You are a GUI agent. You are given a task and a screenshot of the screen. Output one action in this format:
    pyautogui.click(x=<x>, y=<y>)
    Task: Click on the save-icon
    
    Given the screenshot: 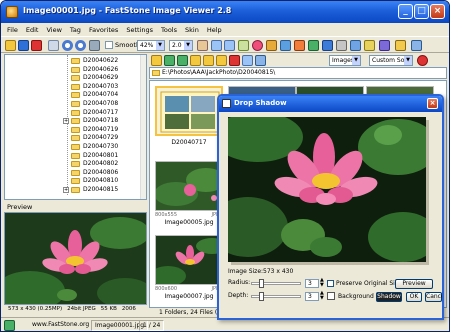 What is the action you would take?
    pyautogui.click(x=23, y=45)
    